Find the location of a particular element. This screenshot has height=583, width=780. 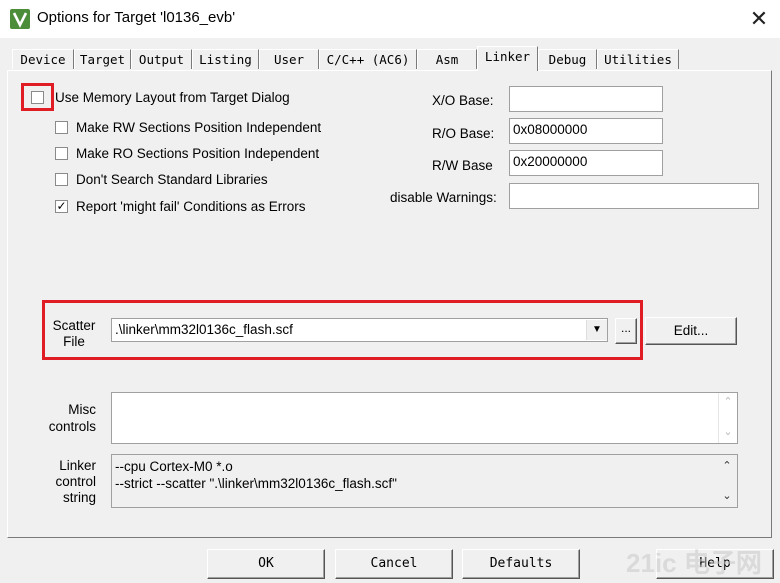

tab-linker: Linker is located at coordinates (507, 58).